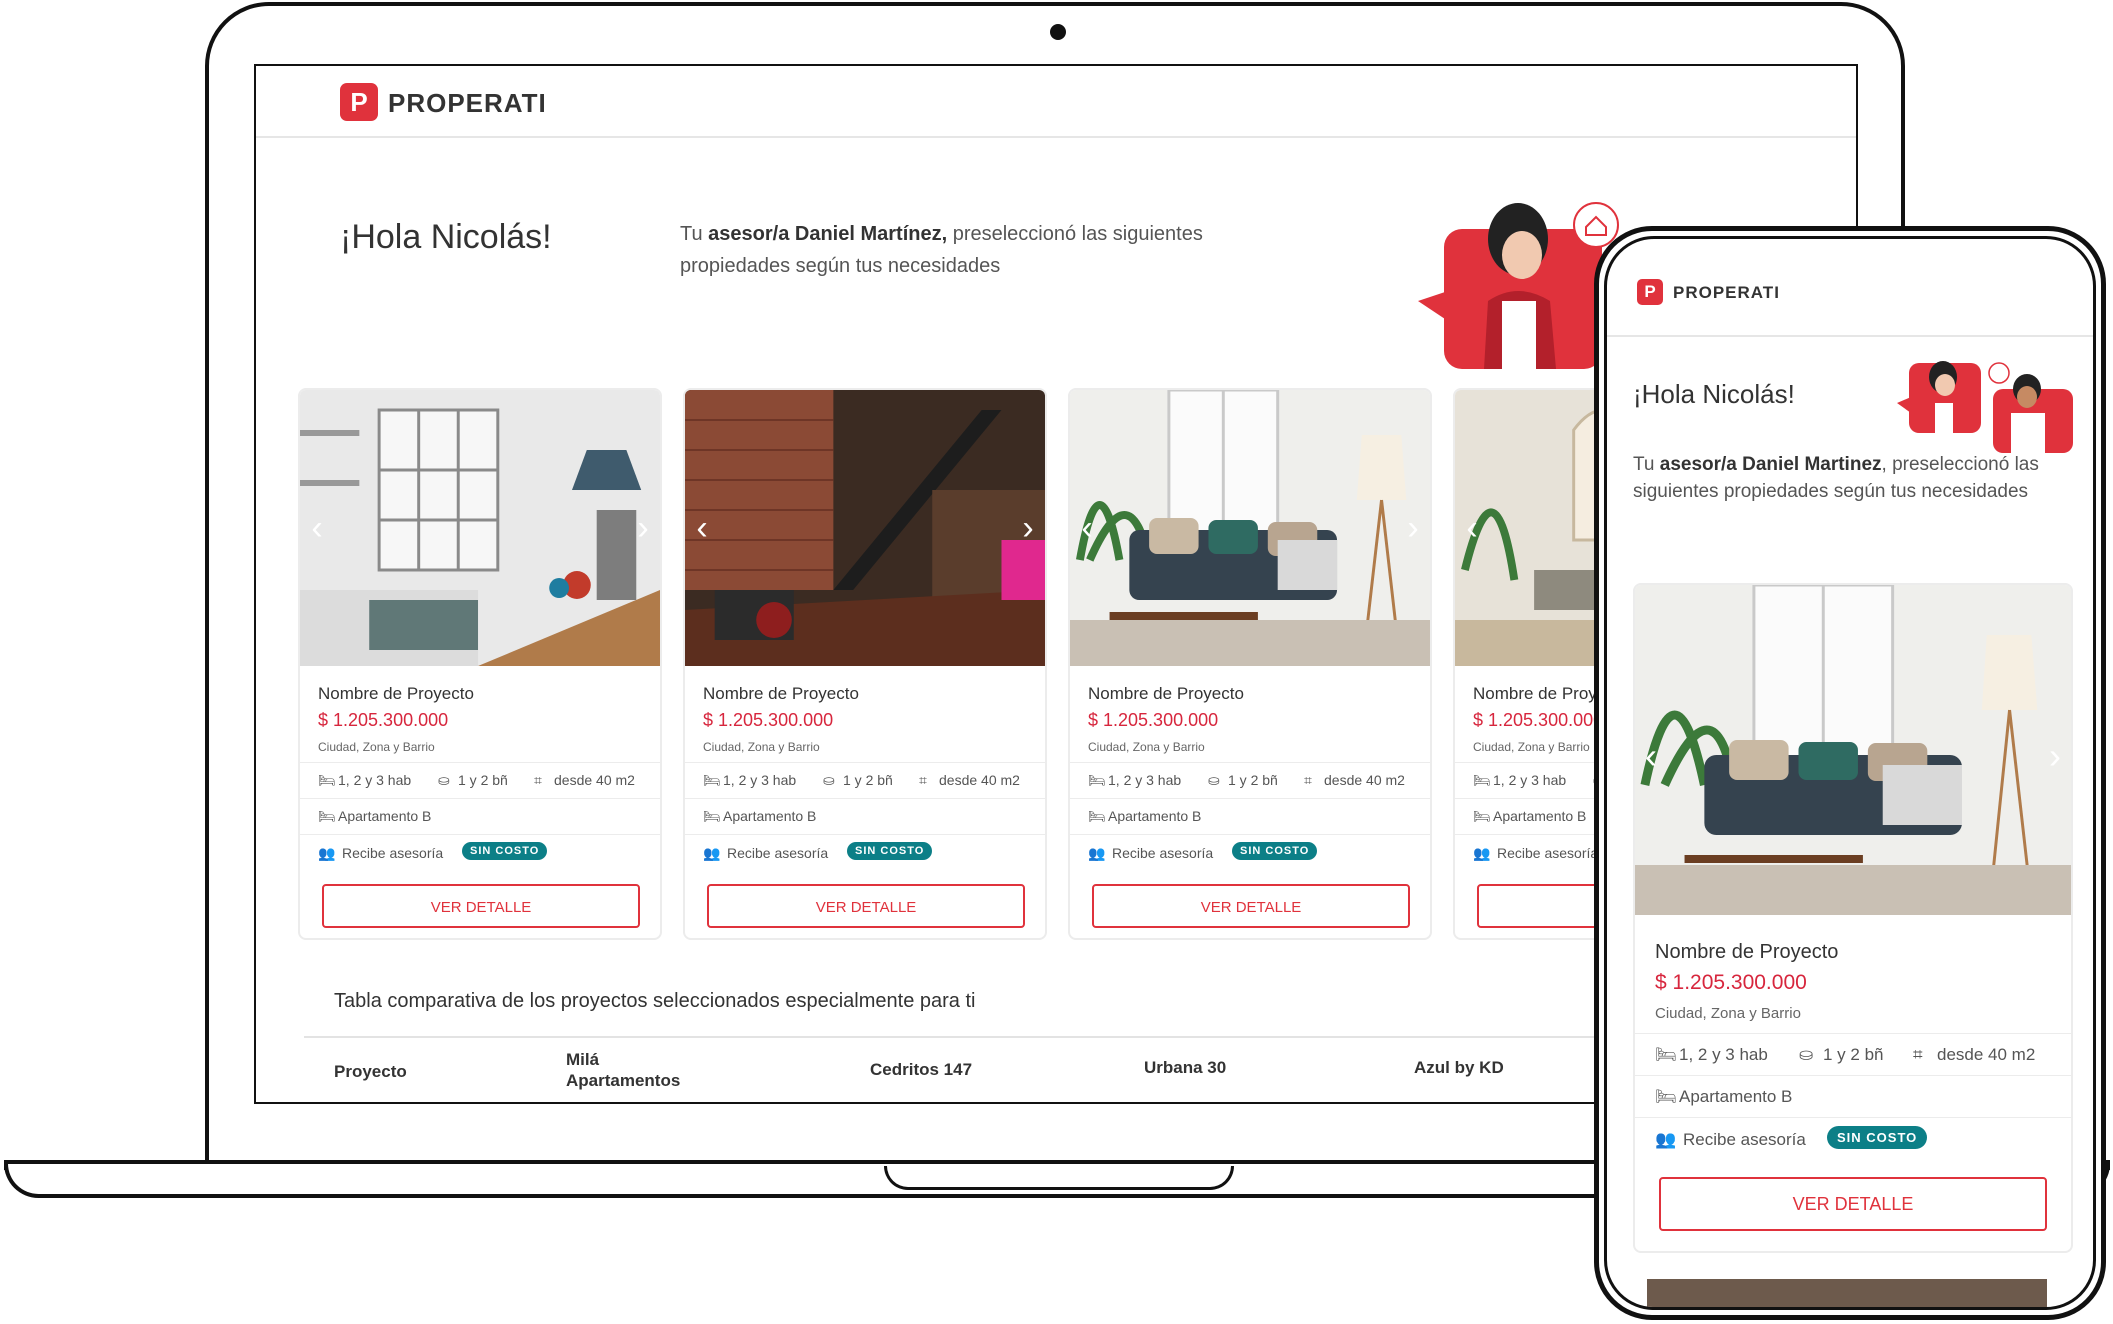  Describe the element at coordinates (1056, 102) in the screenshot. I see `site-header: P PROPERATI` at that location.